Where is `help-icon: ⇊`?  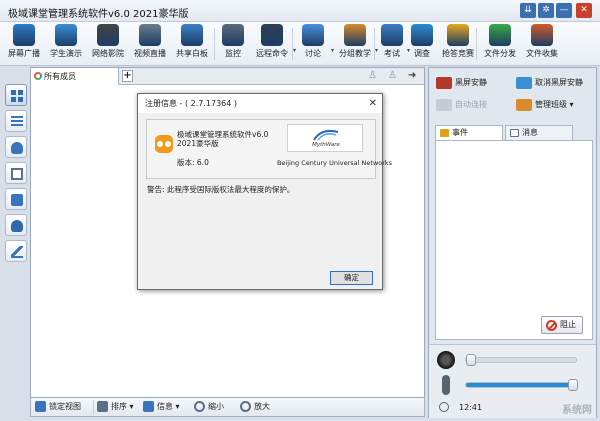
help-icon: ⇊ is located at coordinates (528, 10).